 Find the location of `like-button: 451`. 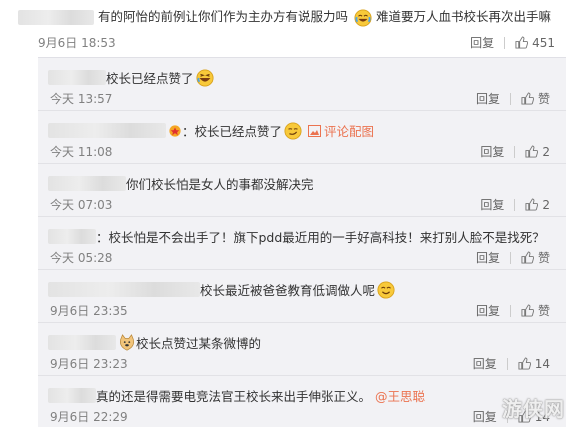

like-button: 451 is located at coordinates (535, 43).